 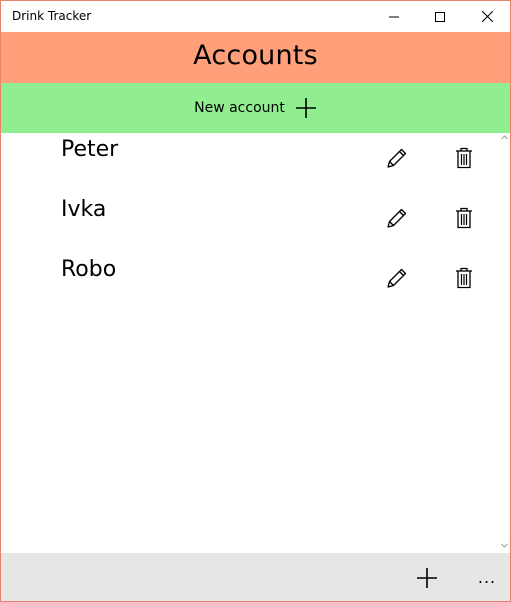 I want to click on minimize-icon, so click(x=394, y=16).